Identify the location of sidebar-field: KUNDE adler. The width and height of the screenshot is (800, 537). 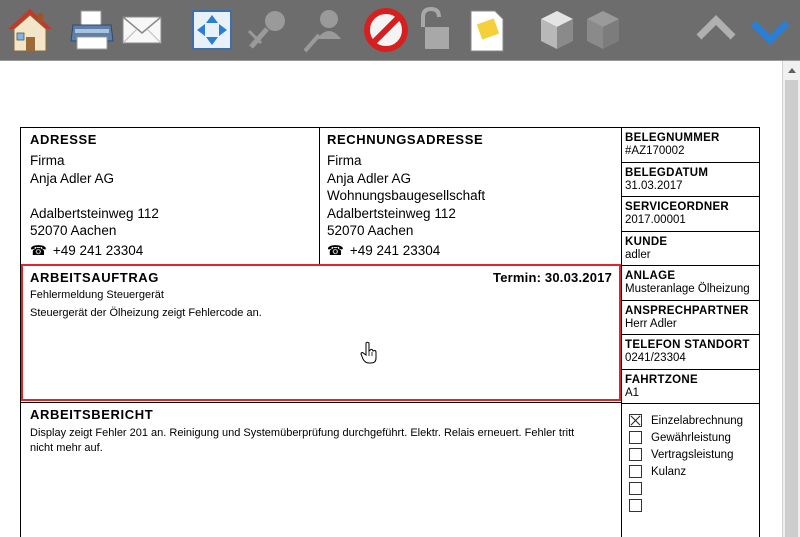
(691, 249).